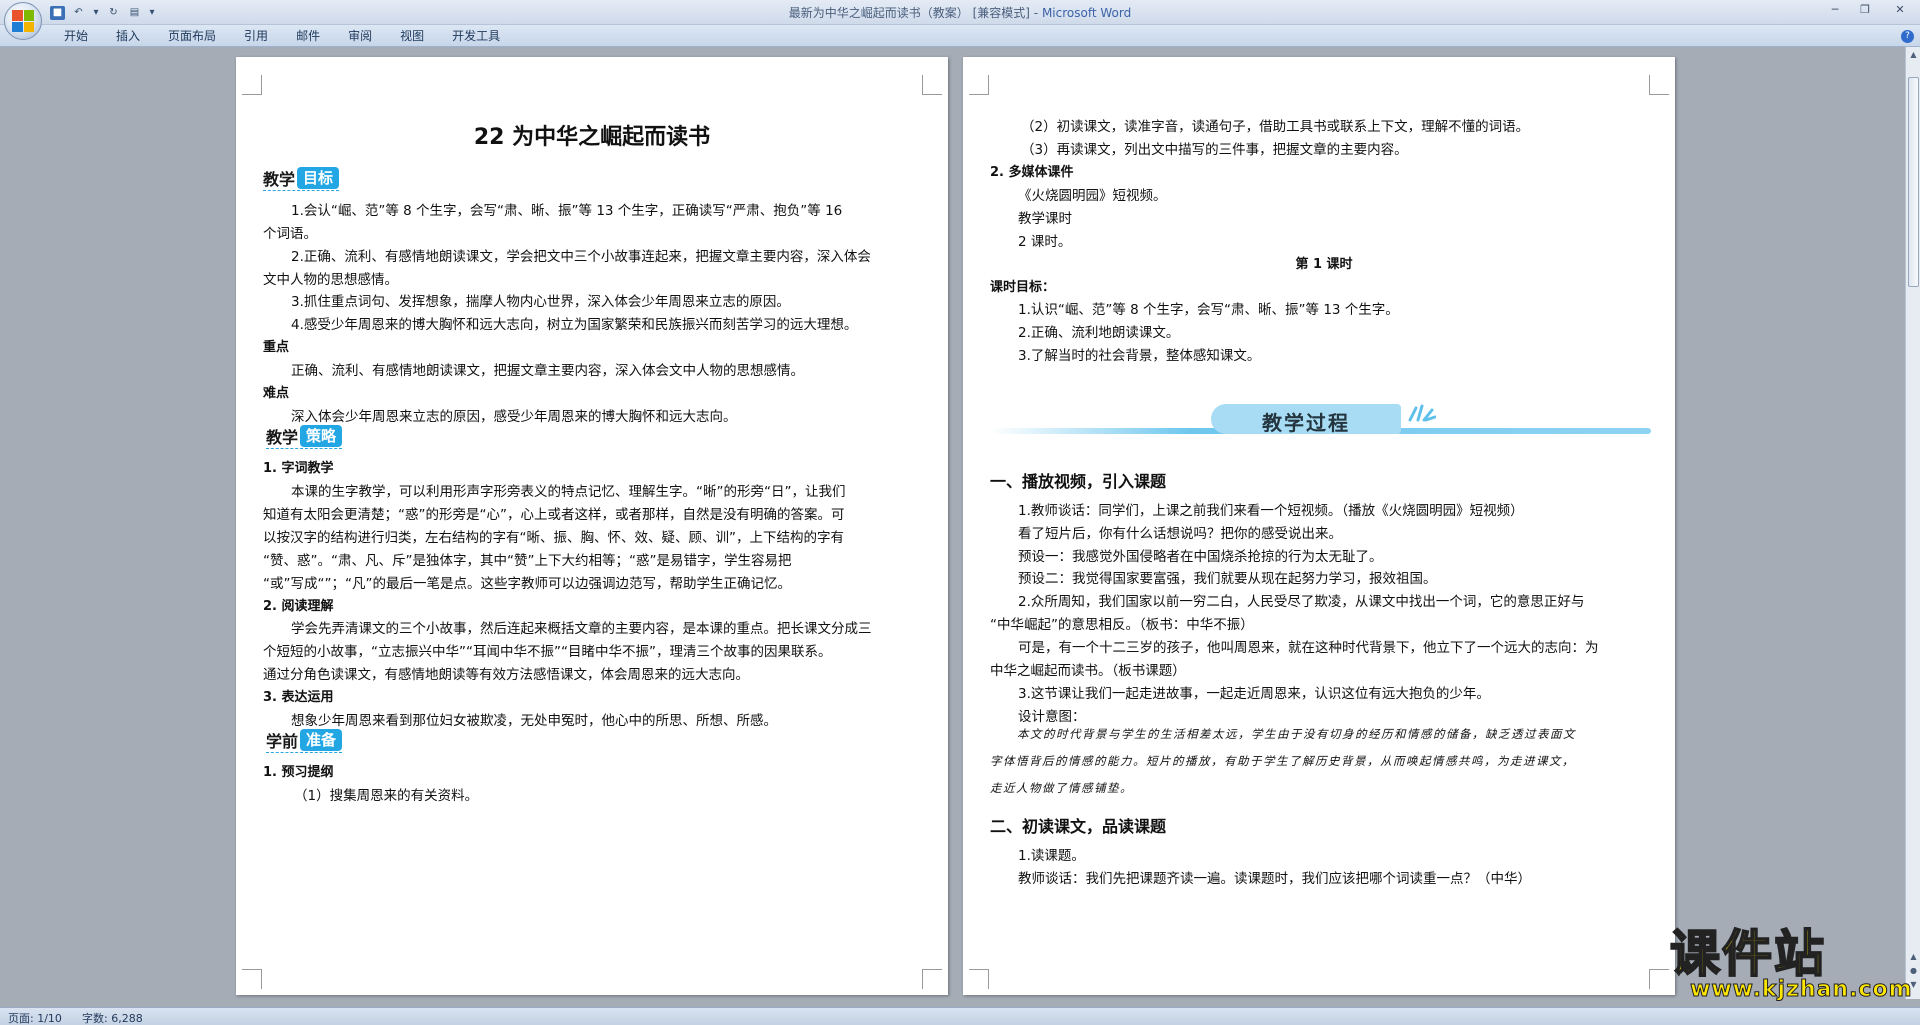  I want to click on restore-icon: ❐, so click(1865, 11).